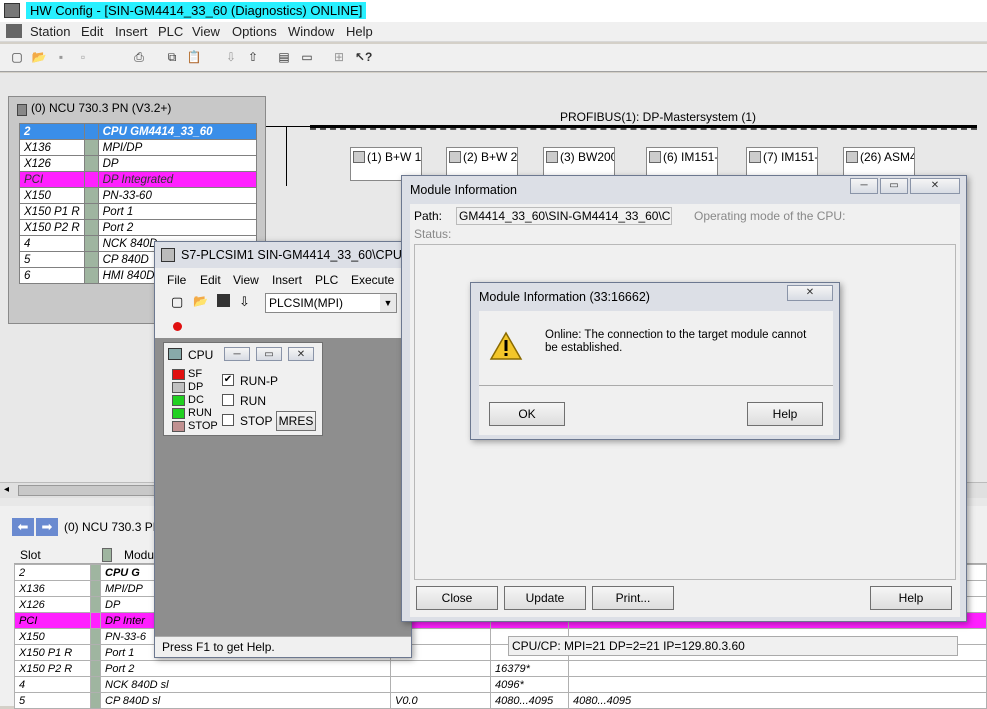 This screenshot has height=709, width=987. Describe the element at coordinates (372, 280) in the screenshot. I see `plcsim-menu-execute: Execute` at that location.